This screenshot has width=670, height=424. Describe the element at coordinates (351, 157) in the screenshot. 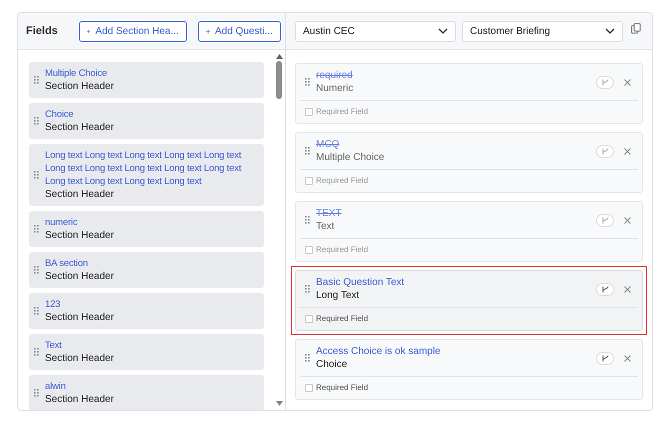

I see `question-type: Multiple Choice` at that location.